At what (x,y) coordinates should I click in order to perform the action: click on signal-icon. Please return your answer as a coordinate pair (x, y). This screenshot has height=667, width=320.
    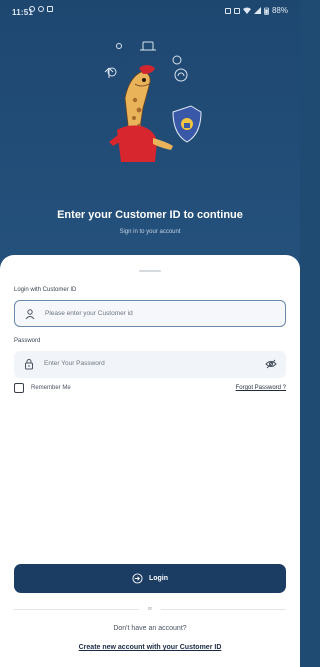
    Looking at the image, I should click on (257, 10).